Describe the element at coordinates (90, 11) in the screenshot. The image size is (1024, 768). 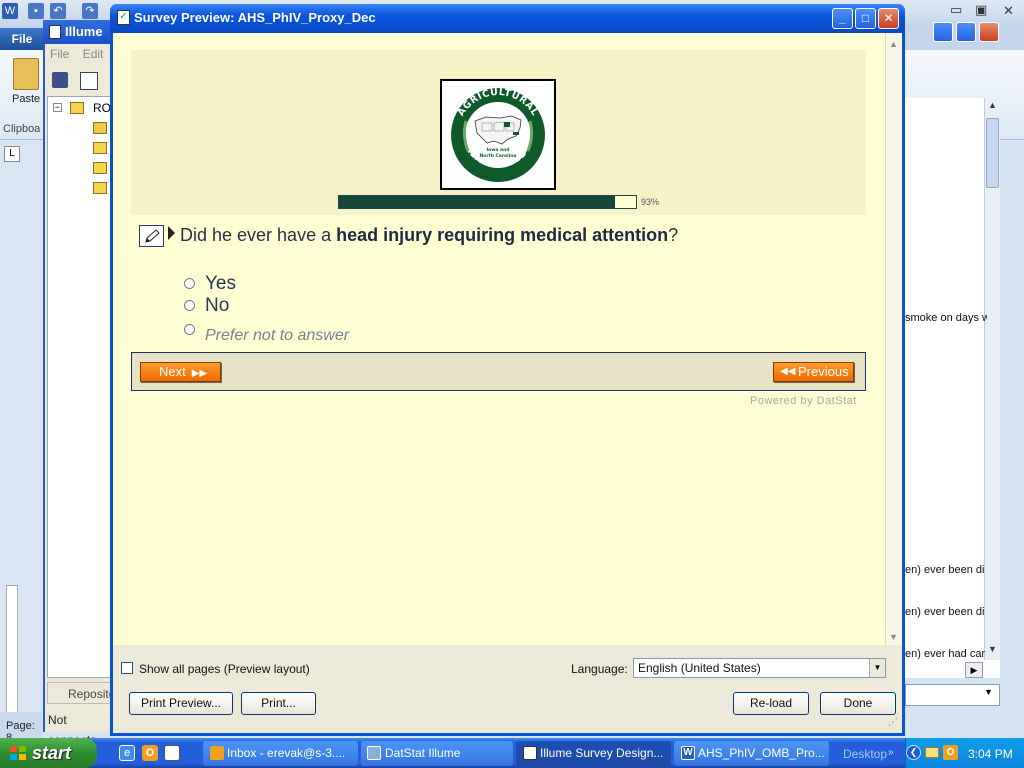
I see `redo-icon: ↷` at that location.